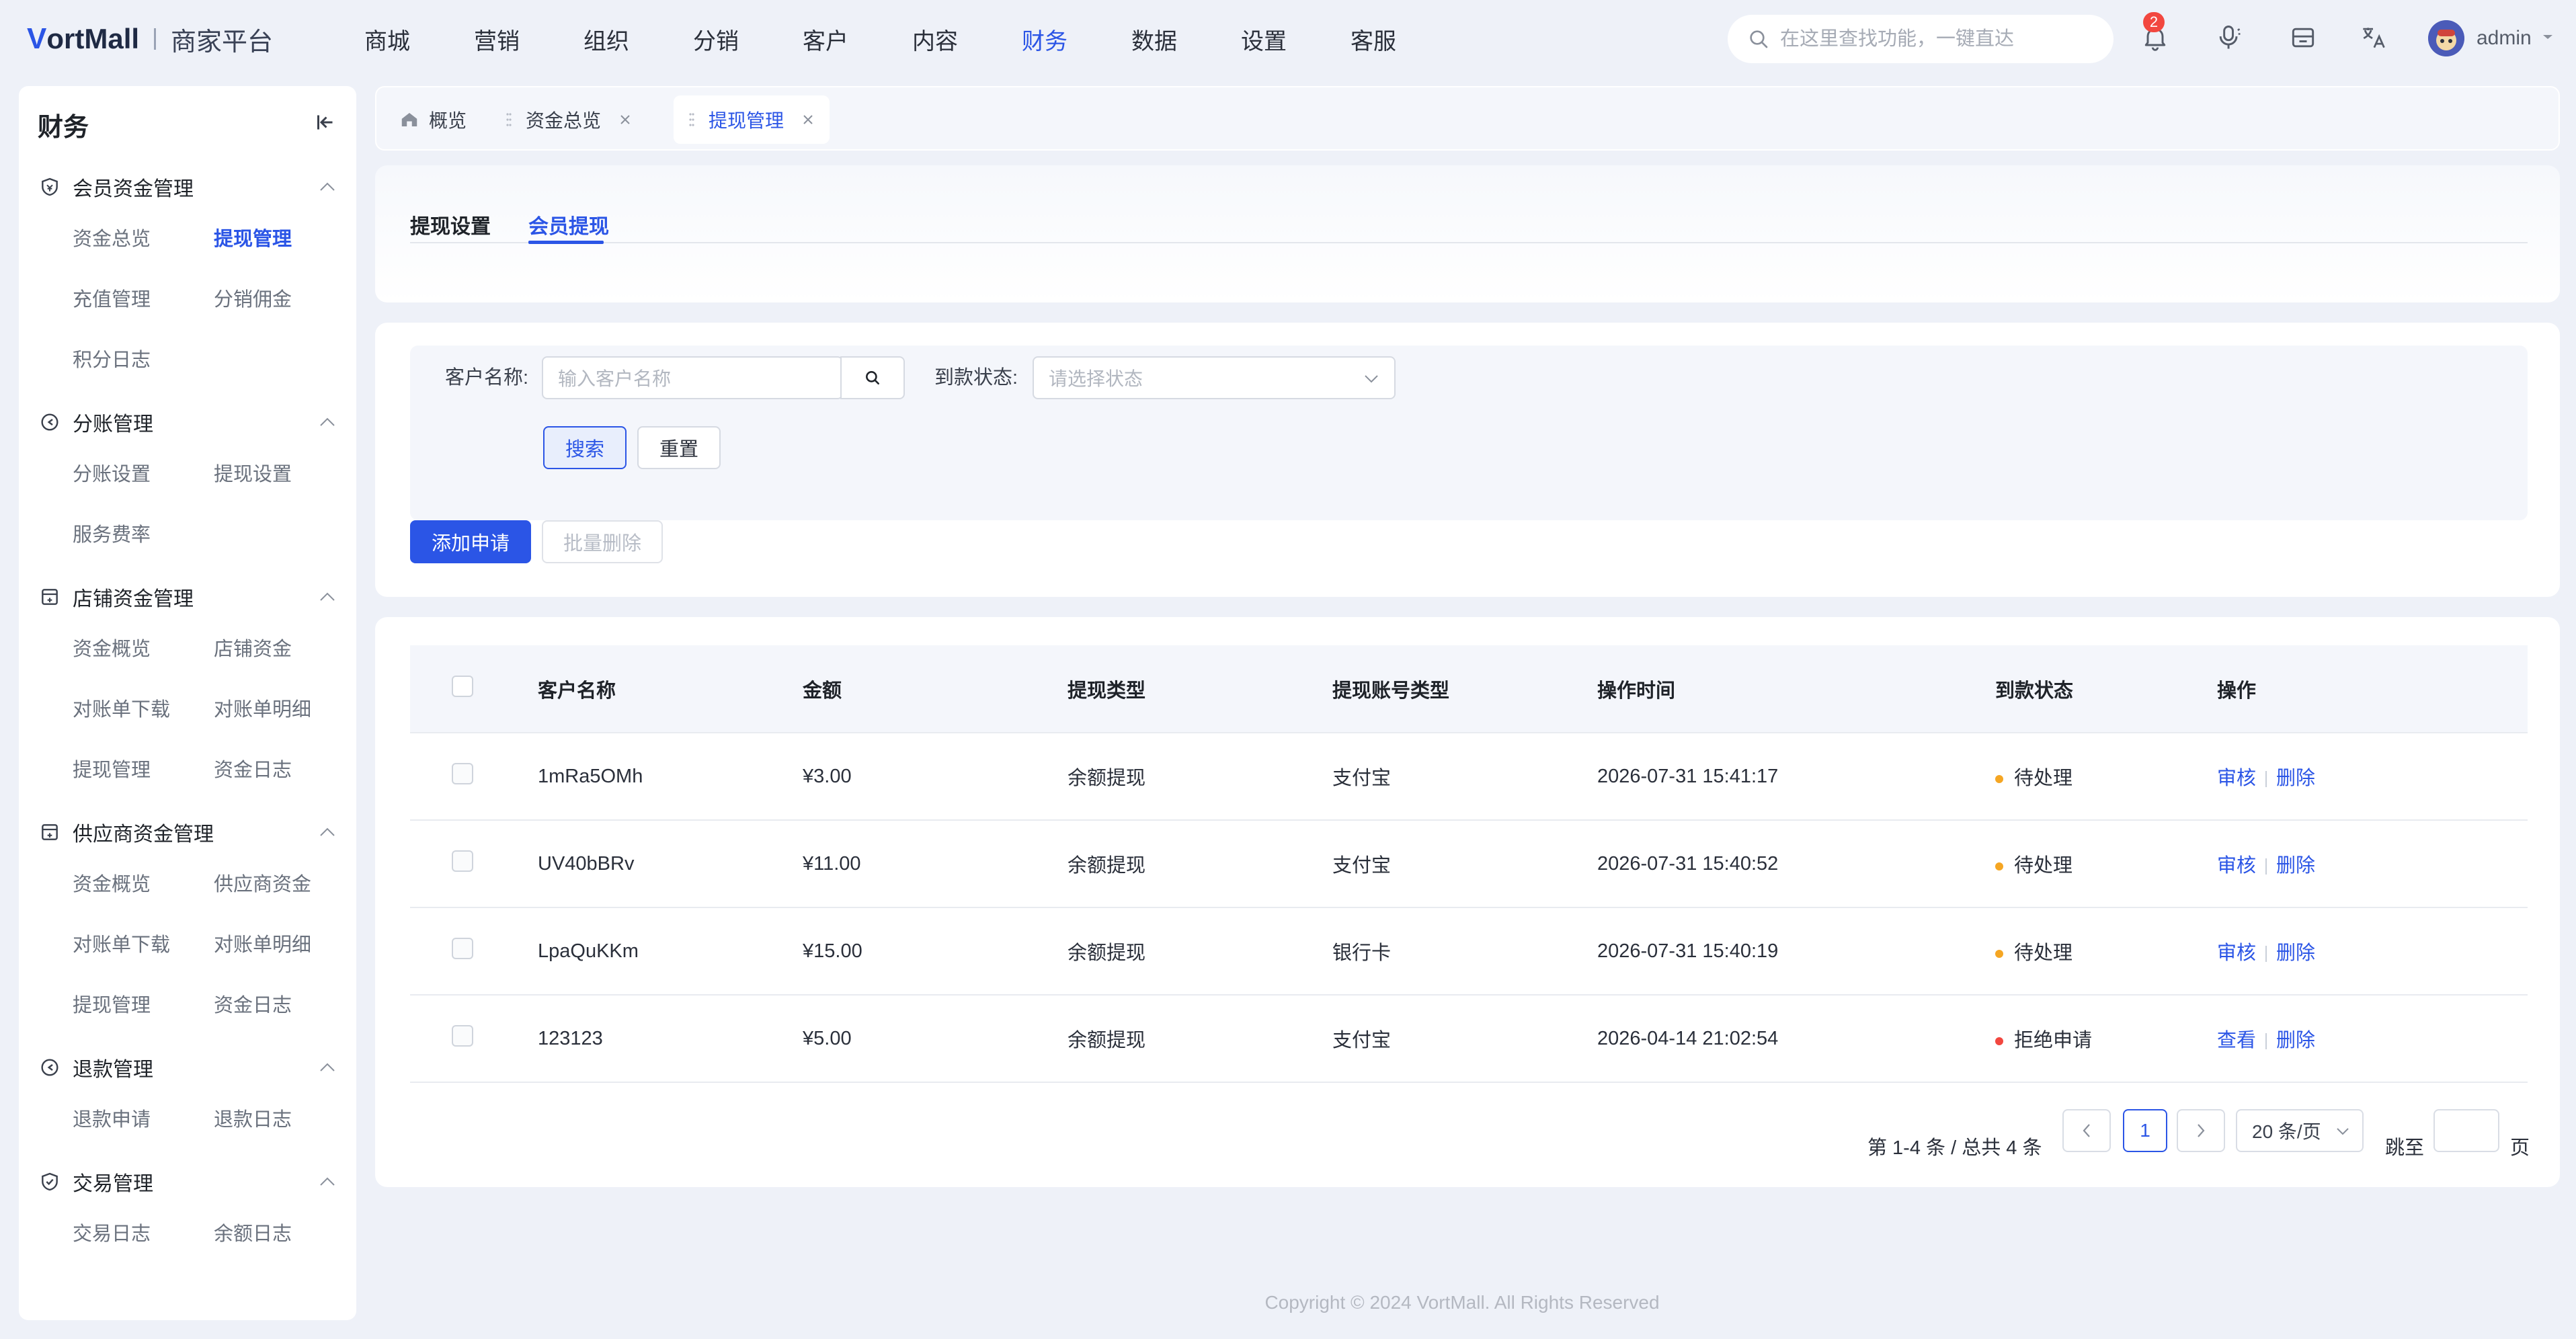 This screenshot has height=1339, width=2576. What do you see at coordinates (606, 39) in the screenshot?
I see `nav-organization: 组织` at bounding box center [606, 39].